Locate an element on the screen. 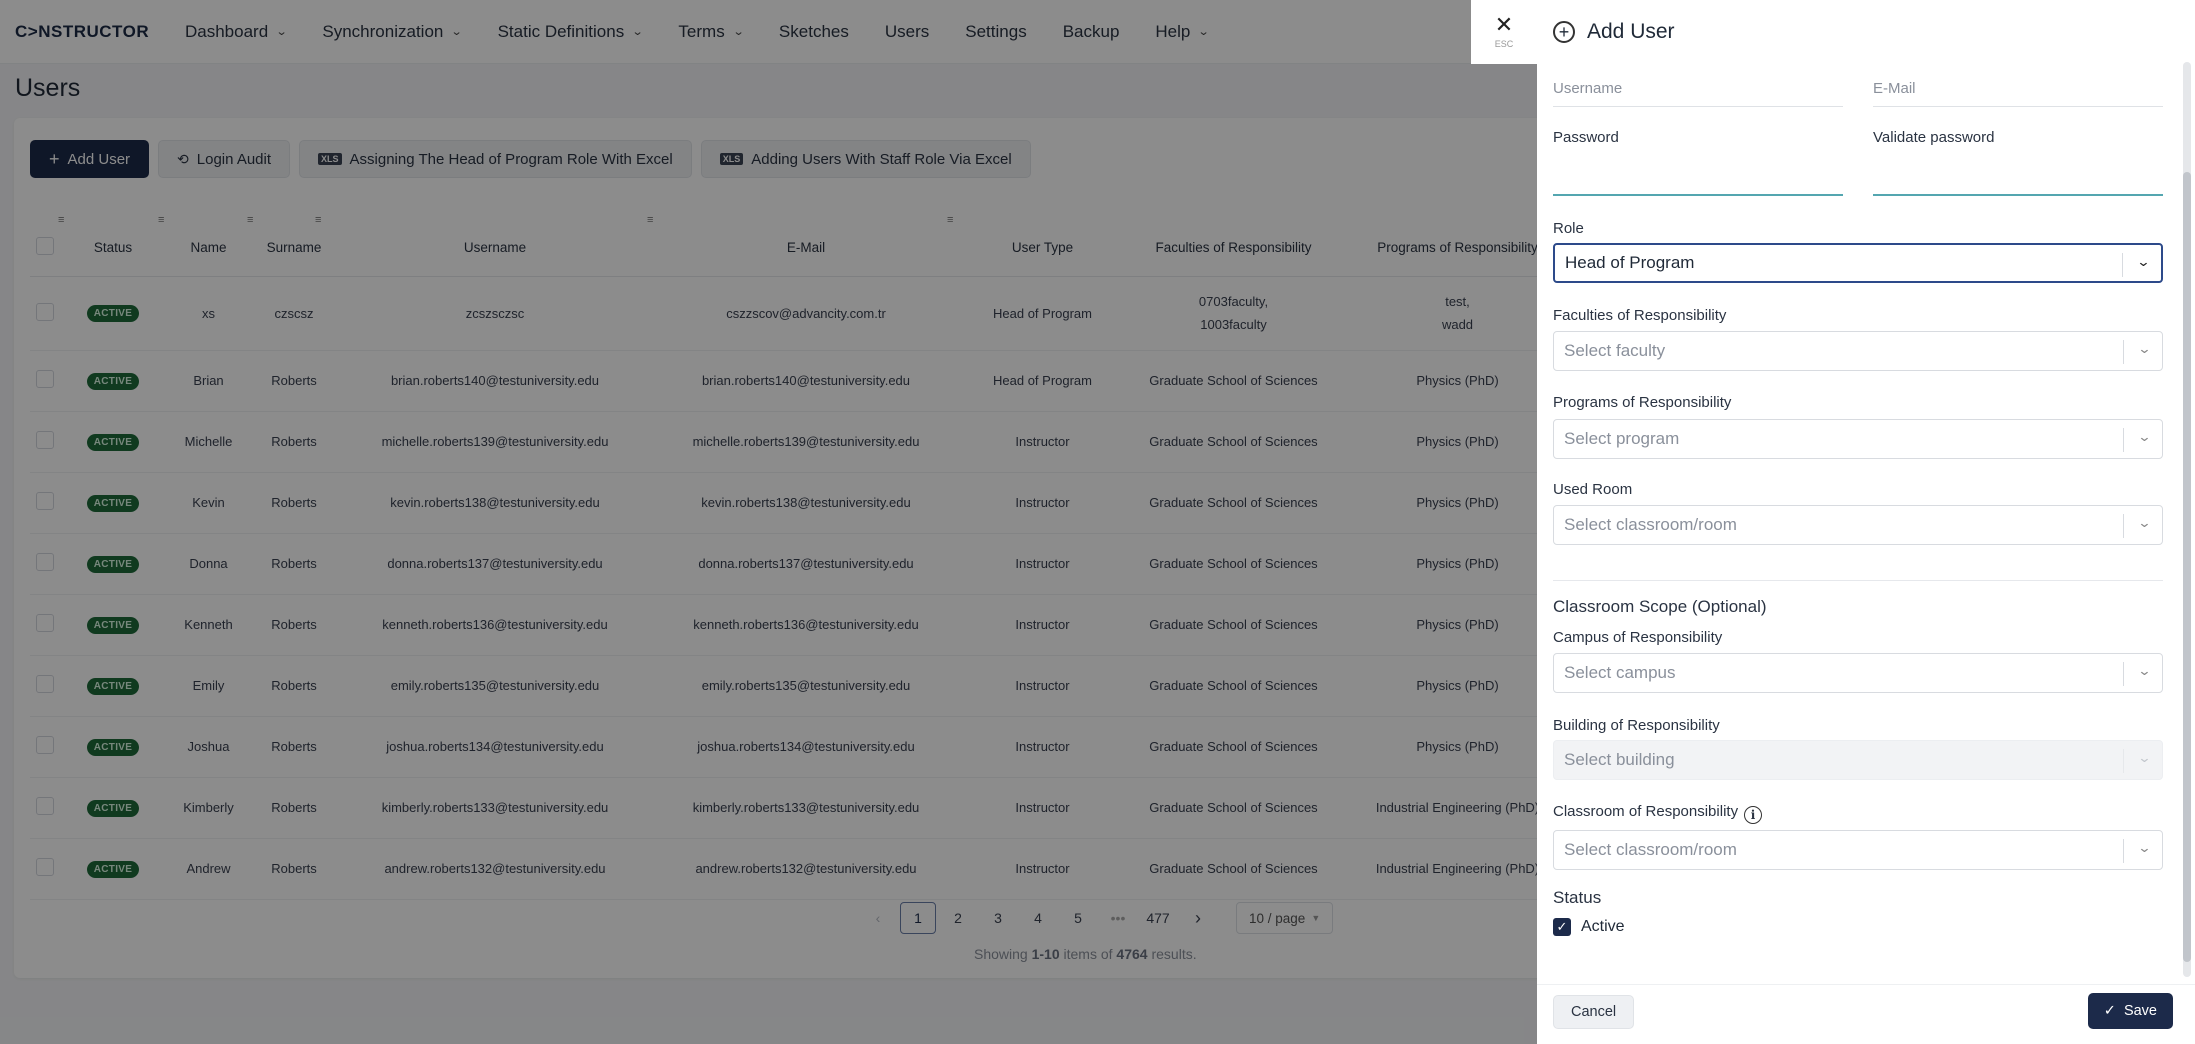 The height and width of the screenshot is (1044, 2195). drawer-scrollbar is located at coordinates (2187, 519).